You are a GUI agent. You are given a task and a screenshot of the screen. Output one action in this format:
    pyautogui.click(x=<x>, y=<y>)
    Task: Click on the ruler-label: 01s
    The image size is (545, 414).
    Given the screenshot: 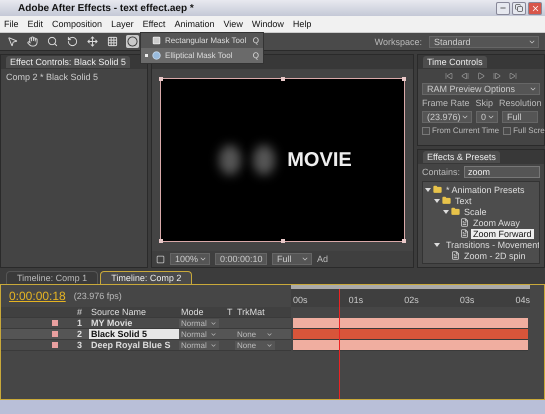 What is the action you would take?
    pyautogui.click(x=356, y=300)
    